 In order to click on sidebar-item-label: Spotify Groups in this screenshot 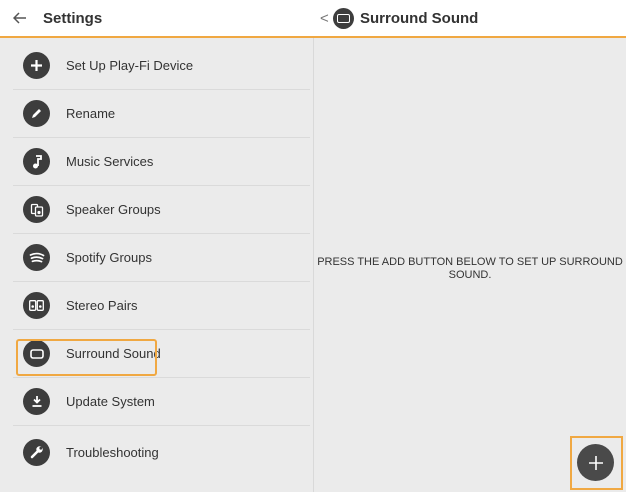, I will do `click(109, 257)`.